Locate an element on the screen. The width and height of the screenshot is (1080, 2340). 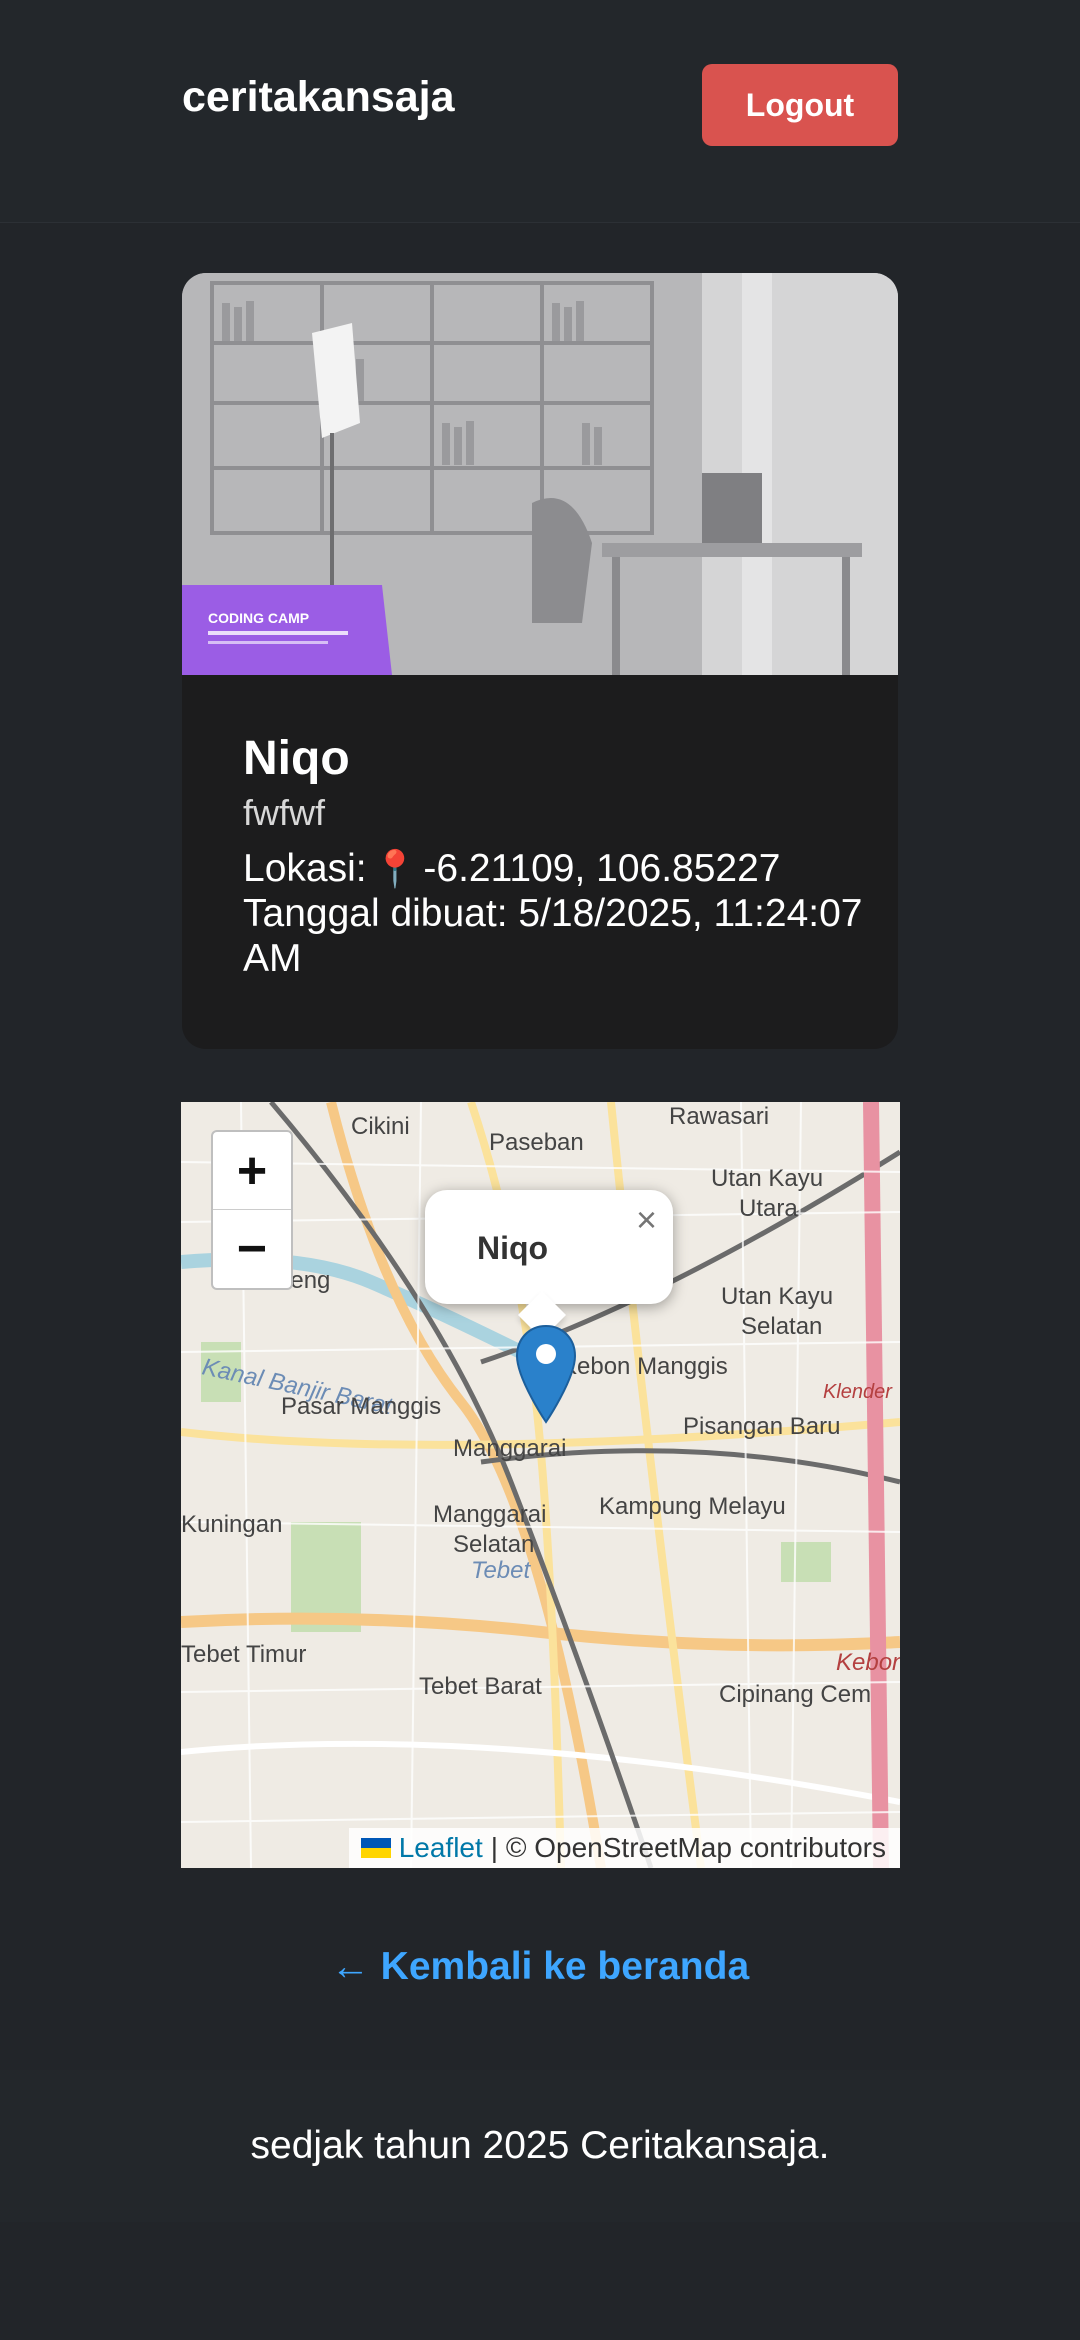
story-location: Lokasi: 📍 -6.21109, 106.85227 is located at coordinates (553, 869).